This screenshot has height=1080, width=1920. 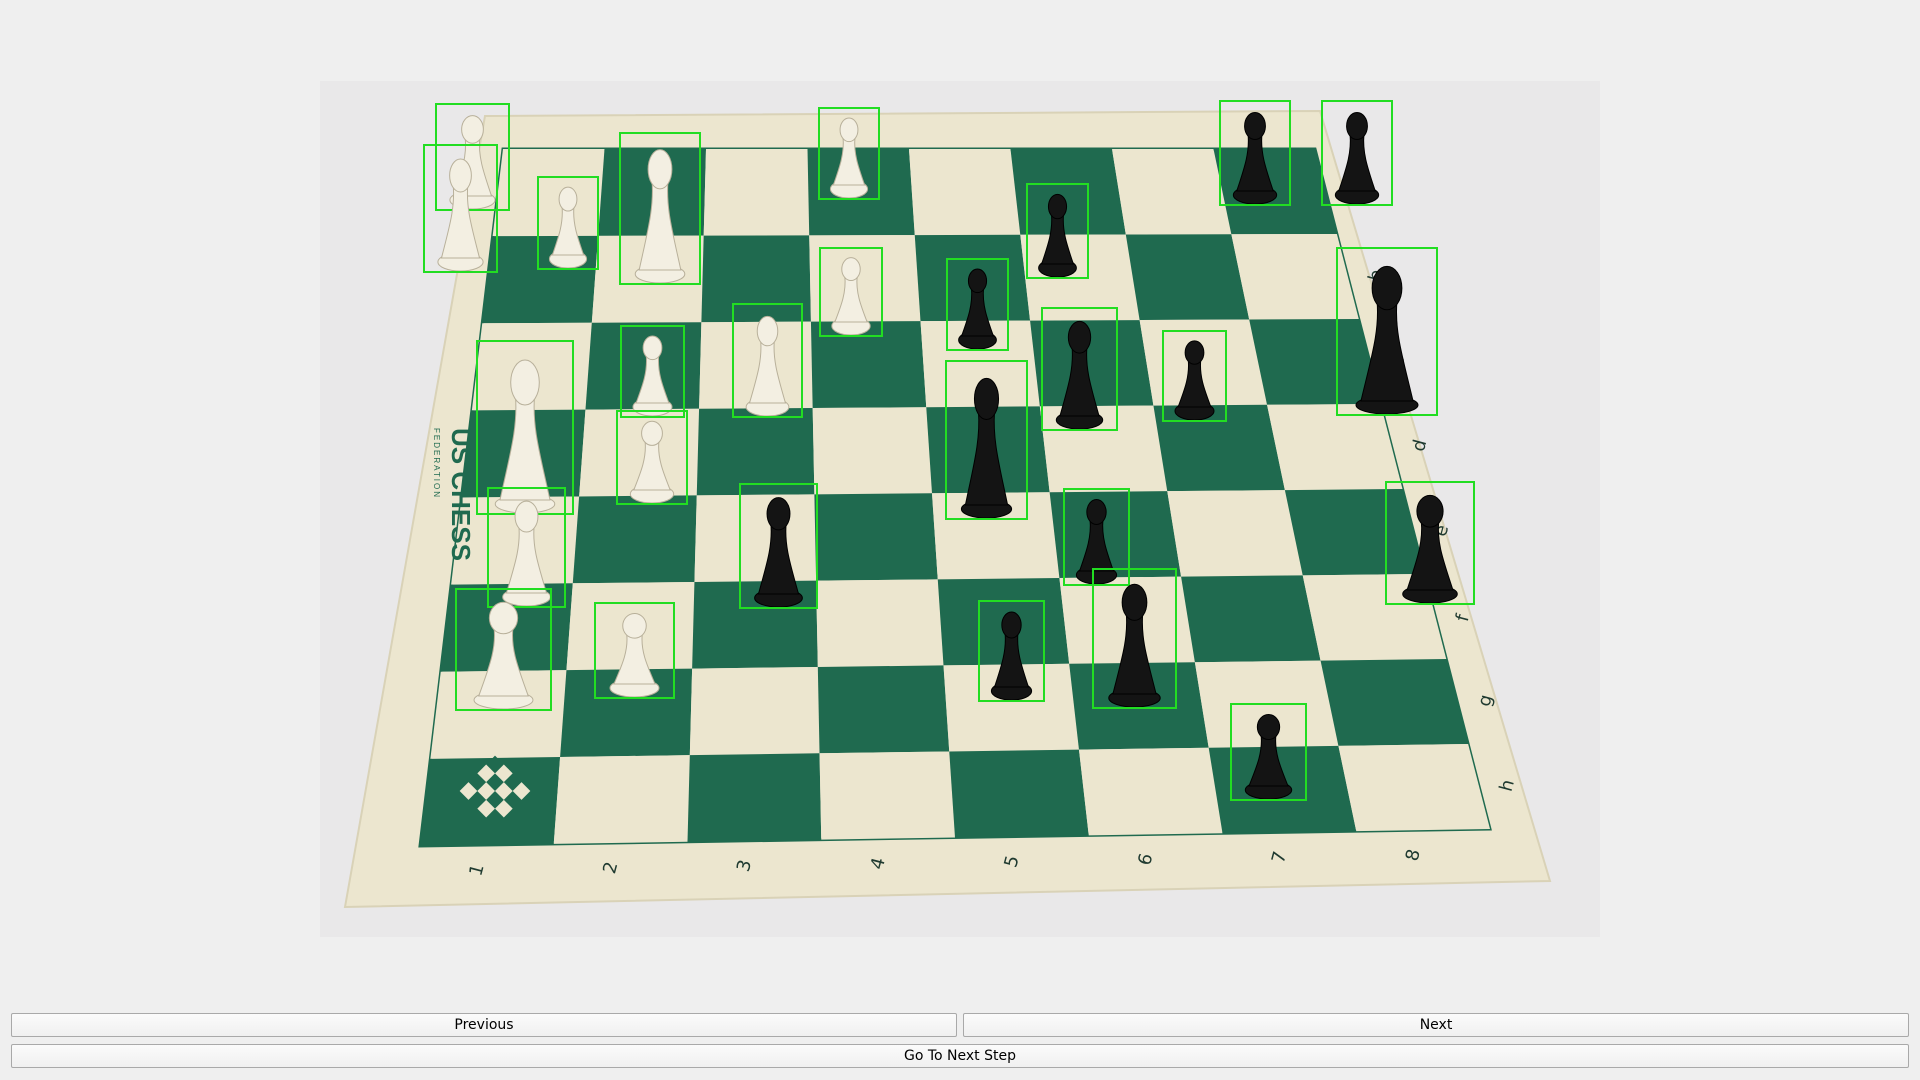 I want to click on previous-button: Previous, so click(x=484, y=1025).